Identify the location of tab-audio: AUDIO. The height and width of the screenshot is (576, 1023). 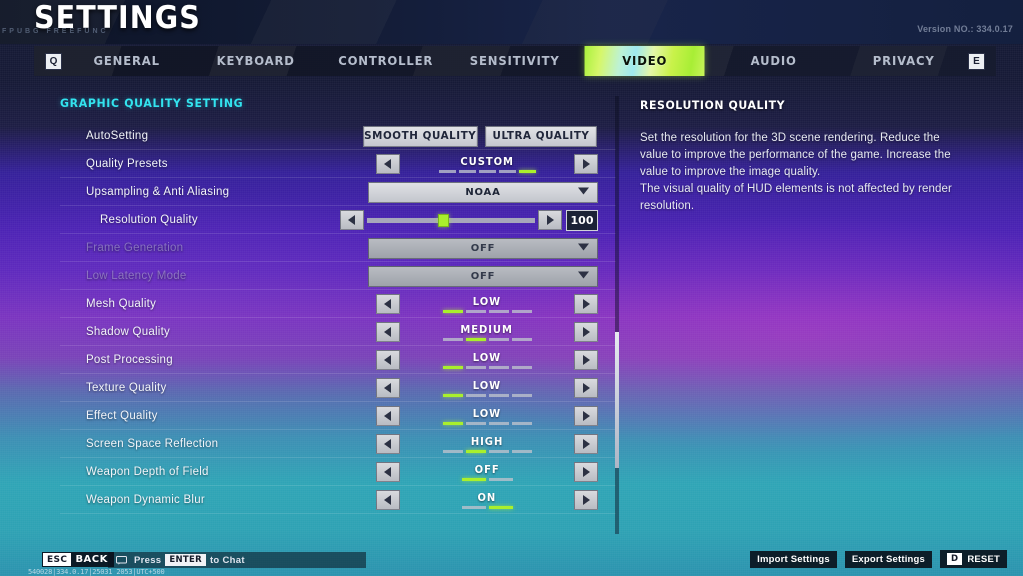
(774, 61).